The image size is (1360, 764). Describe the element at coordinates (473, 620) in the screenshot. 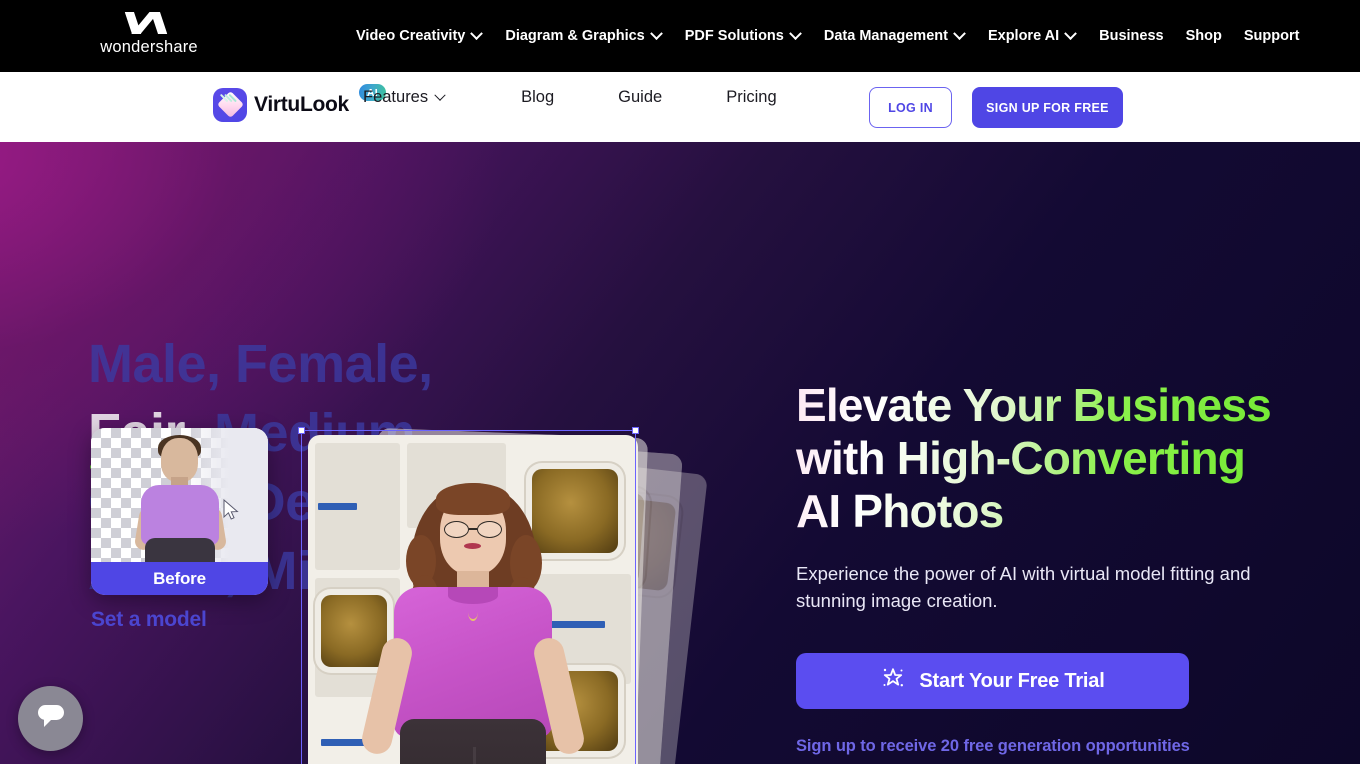

I see `model-figure` at that location.